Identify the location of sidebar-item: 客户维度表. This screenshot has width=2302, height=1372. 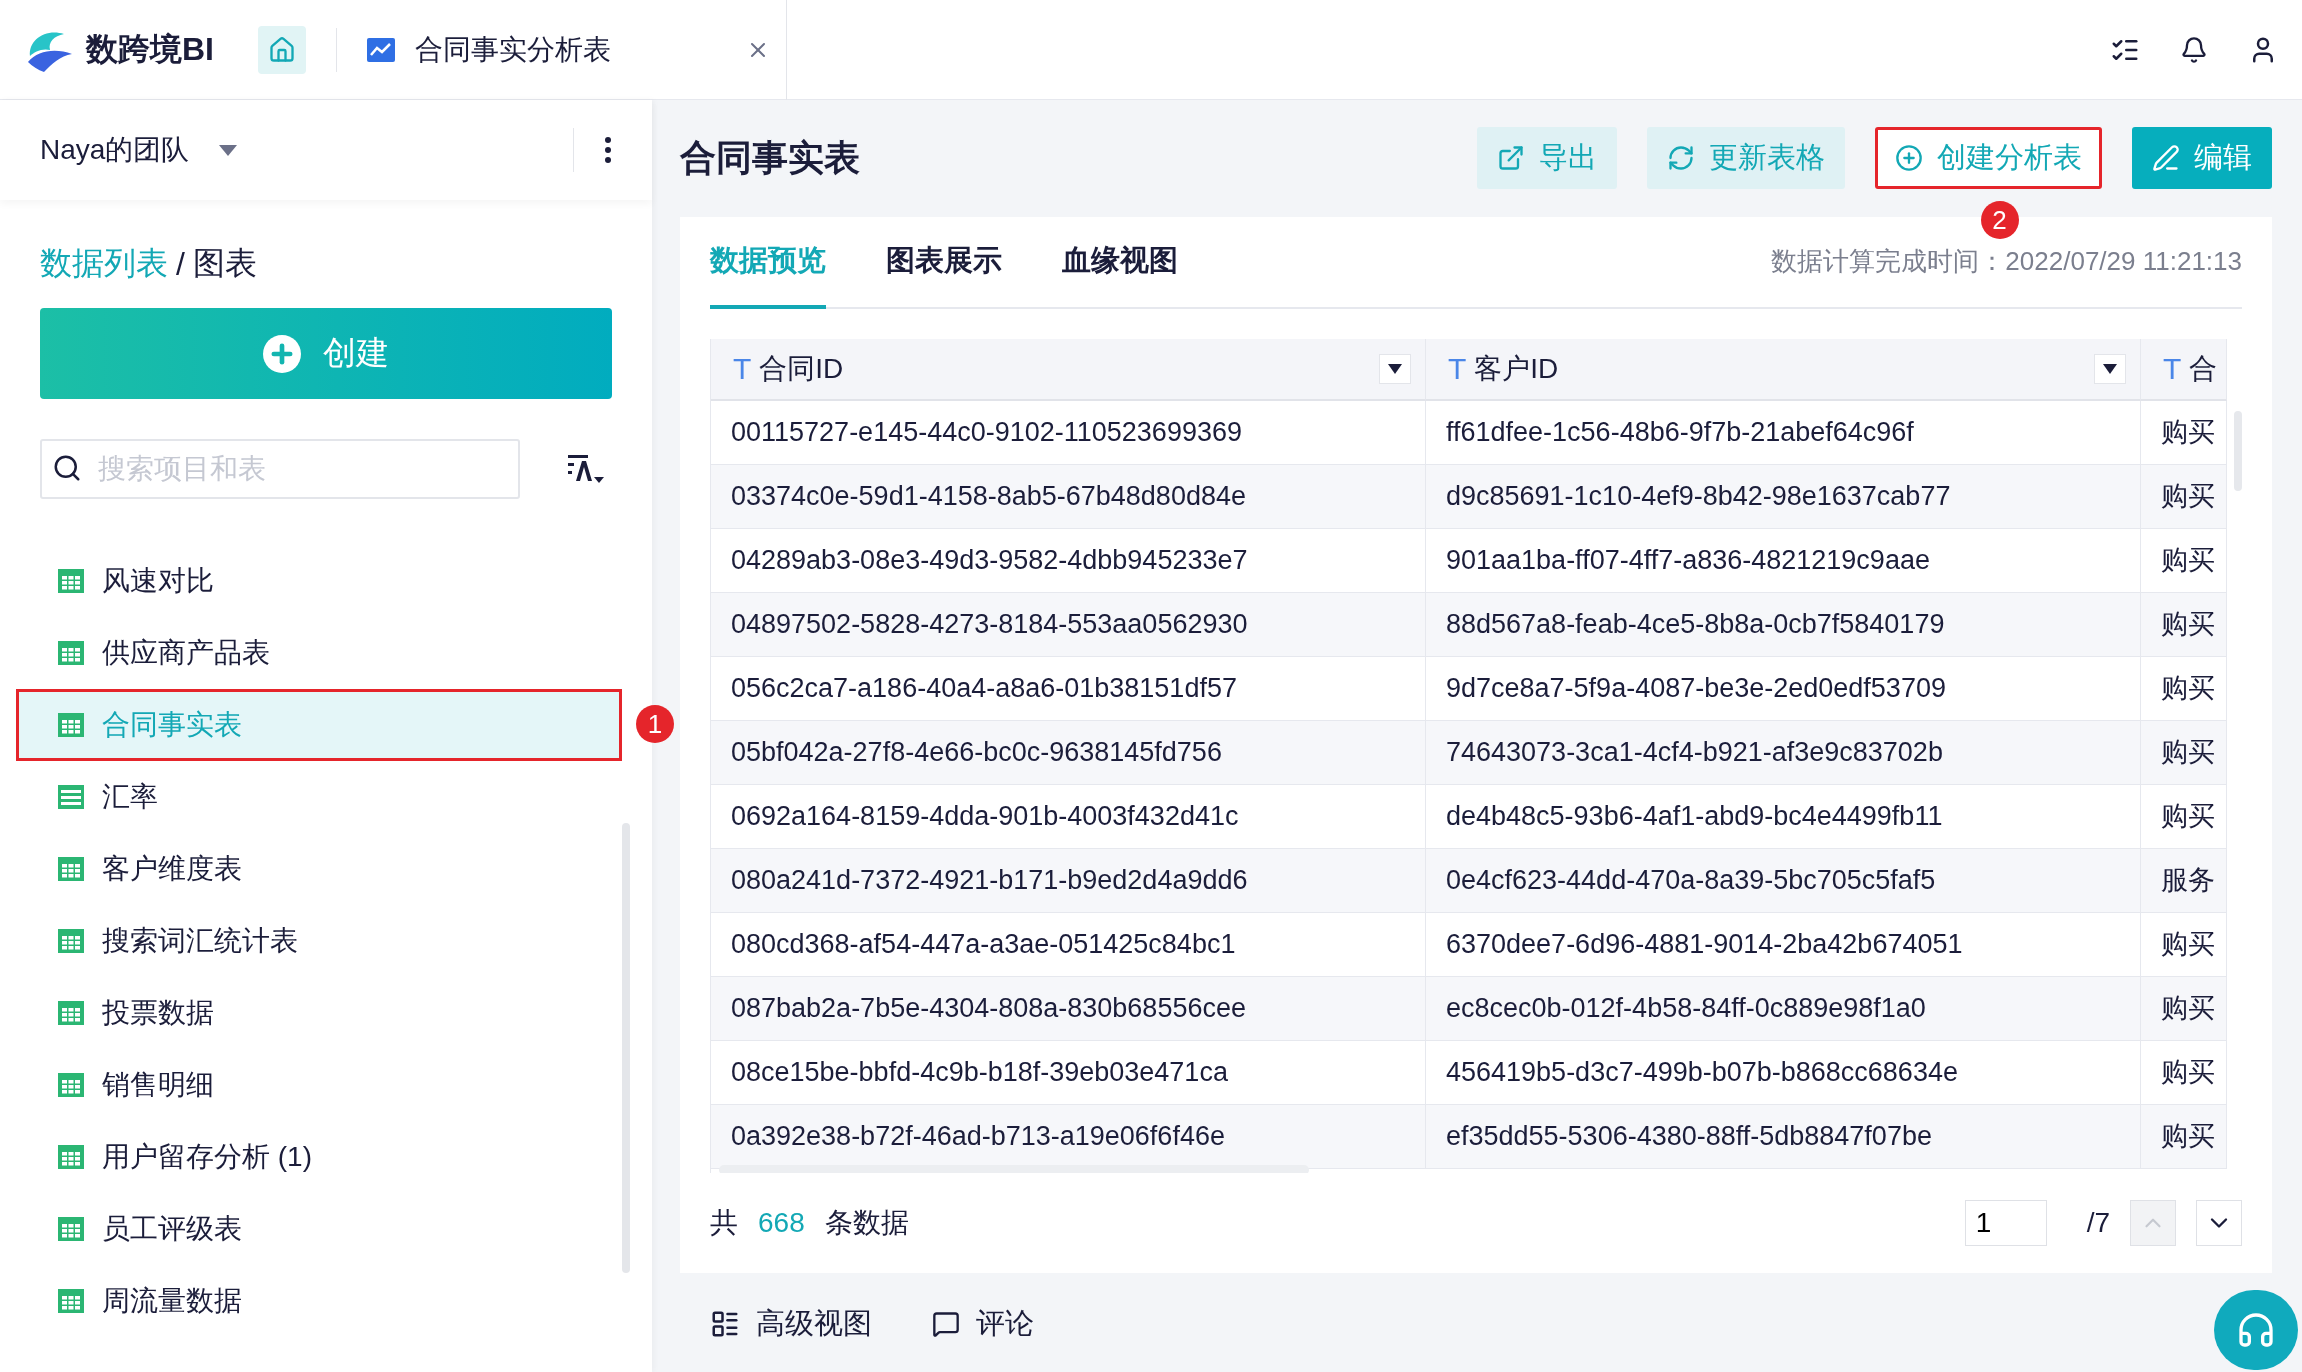
(319, 869).